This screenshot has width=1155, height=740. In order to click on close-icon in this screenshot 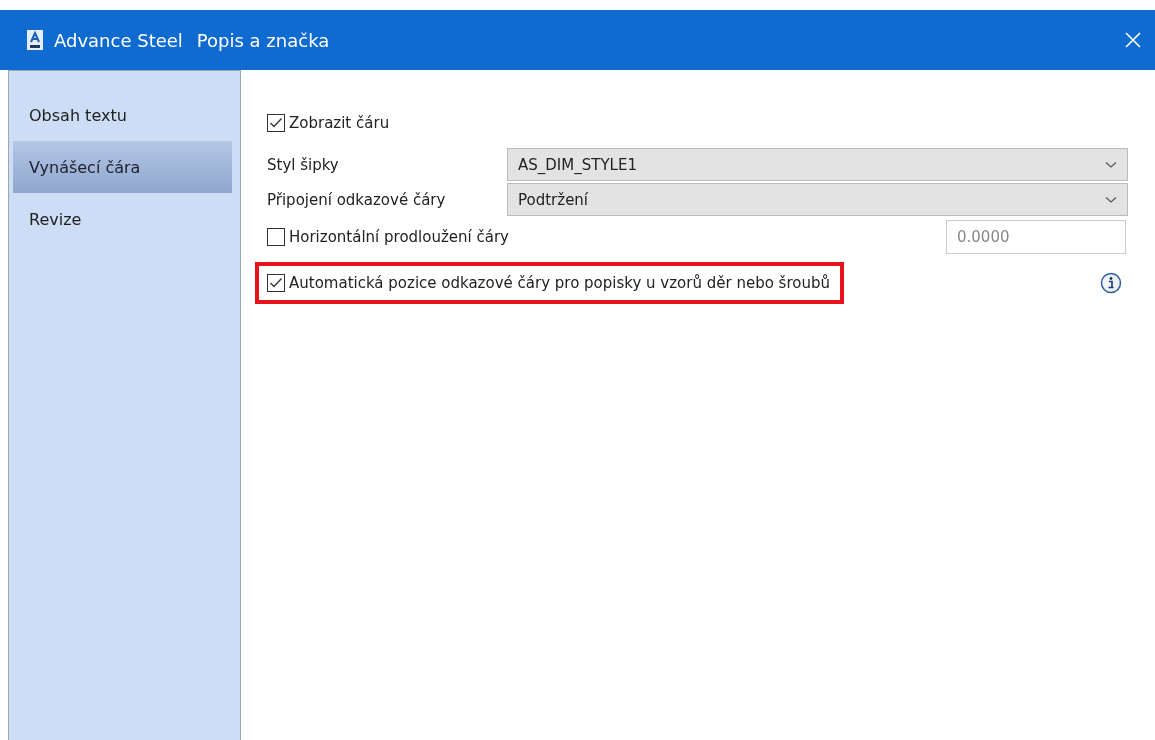, I will do `click(1133, 40)`.